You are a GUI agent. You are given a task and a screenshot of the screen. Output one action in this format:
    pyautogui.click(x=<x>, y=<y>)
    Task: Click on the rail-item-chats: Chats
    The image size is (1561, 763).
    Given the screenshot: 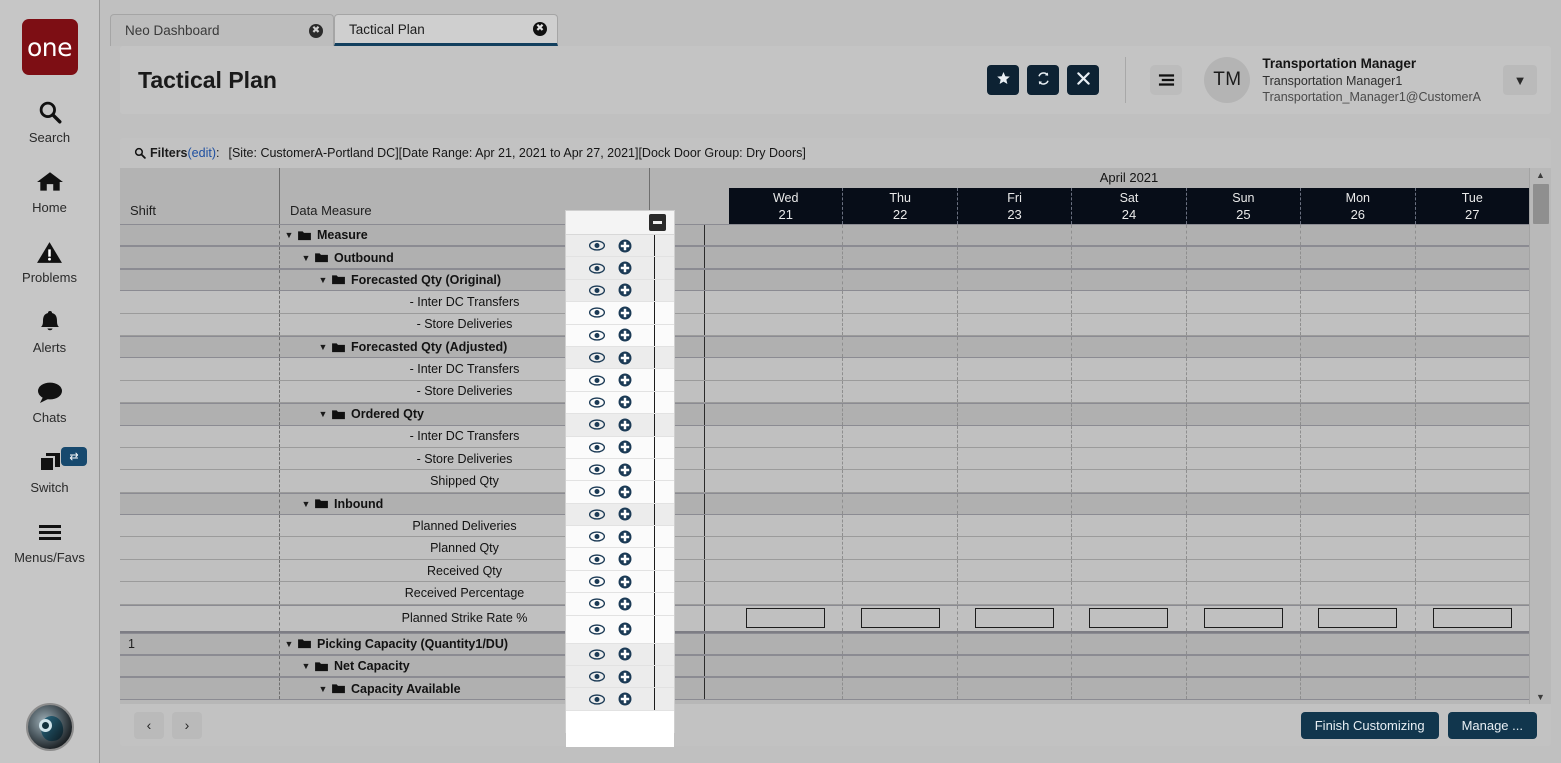 What is the action you would take?
    pyautogui.click(x=49, y=400)
    